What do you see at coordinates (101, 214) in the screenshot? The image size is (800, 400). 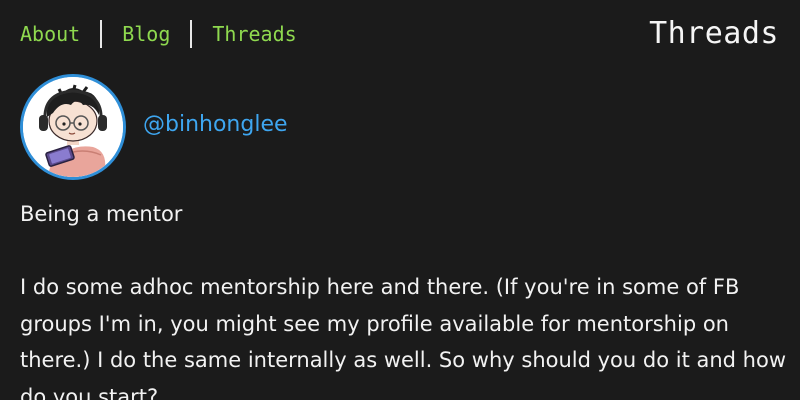 I see `post-title: Being a mentor` at bounding box center [101, 214].